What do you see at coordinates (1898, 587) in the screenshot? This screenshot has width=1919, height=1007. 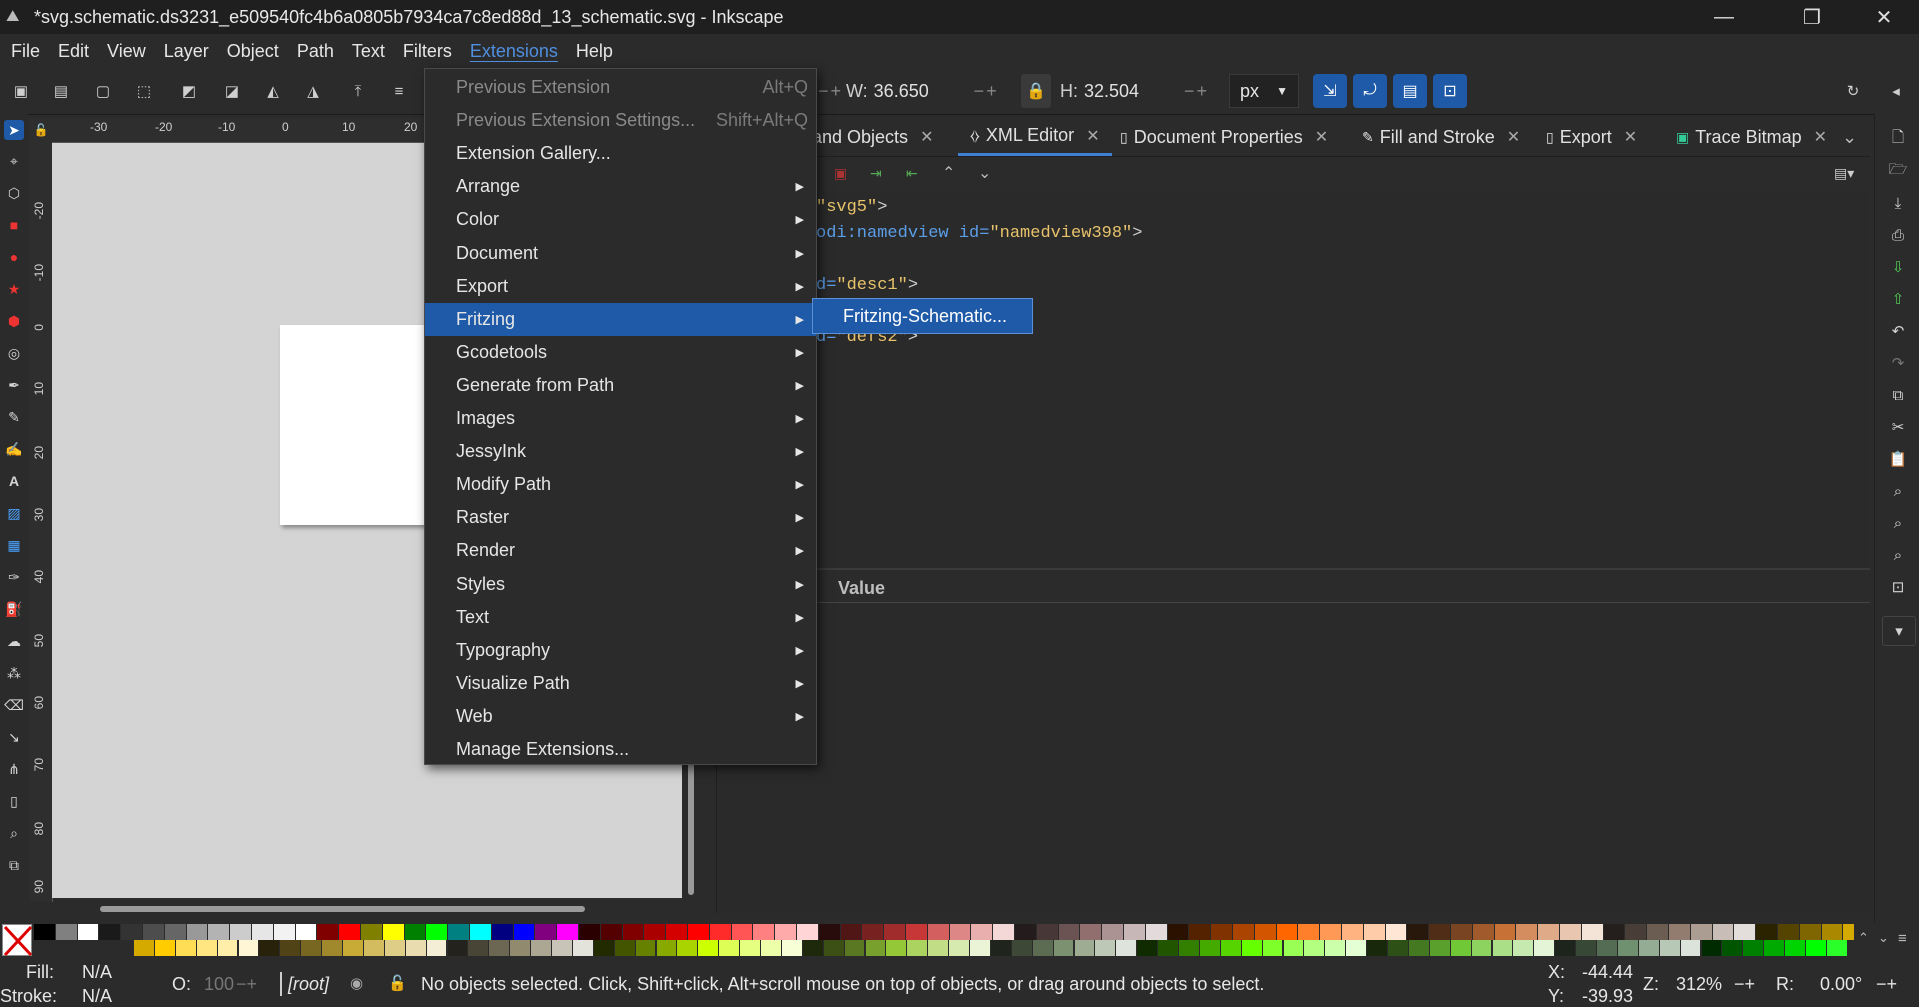 I see `zoom-center-icon: ⊡` at bounding box center [1898, 587].